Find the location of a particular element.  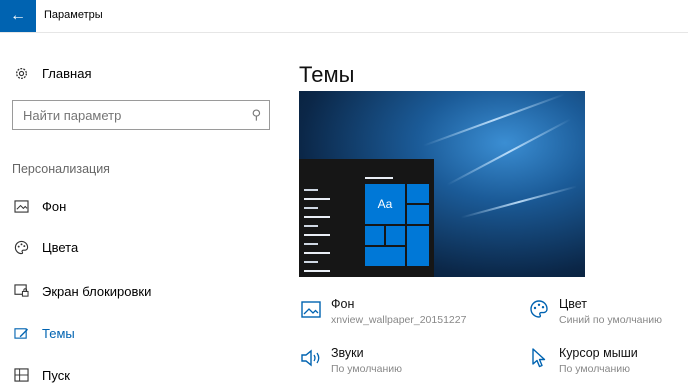

tile-aa: Aa is located at coordinates (385, 204).